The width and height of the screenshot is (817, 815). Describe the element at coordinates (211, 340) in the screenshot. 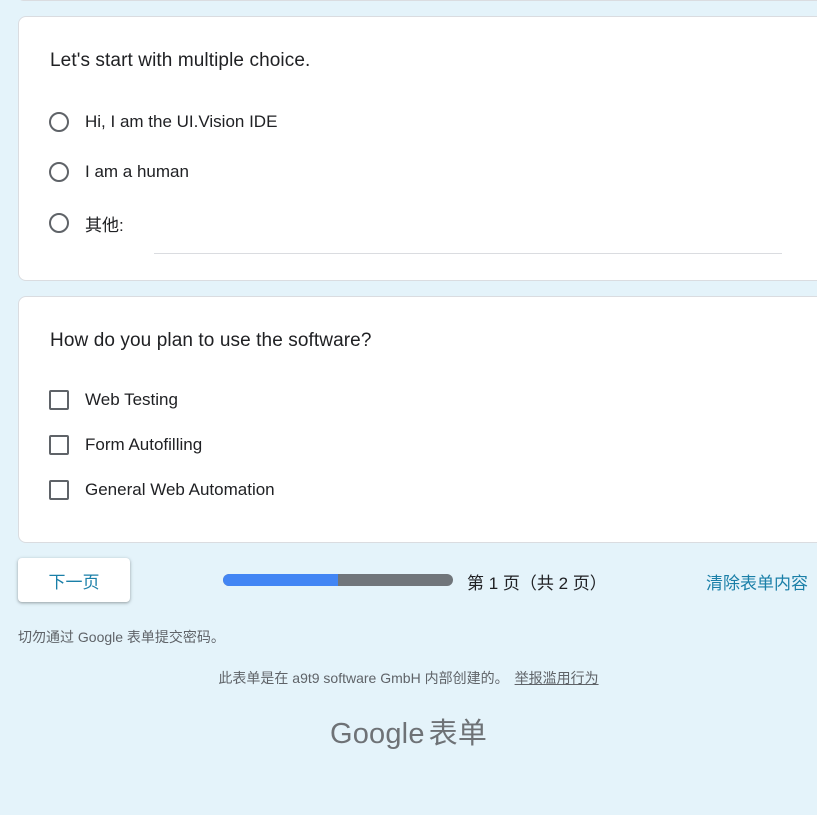

I see `question-title: How do you plan to use the software?` at that location.